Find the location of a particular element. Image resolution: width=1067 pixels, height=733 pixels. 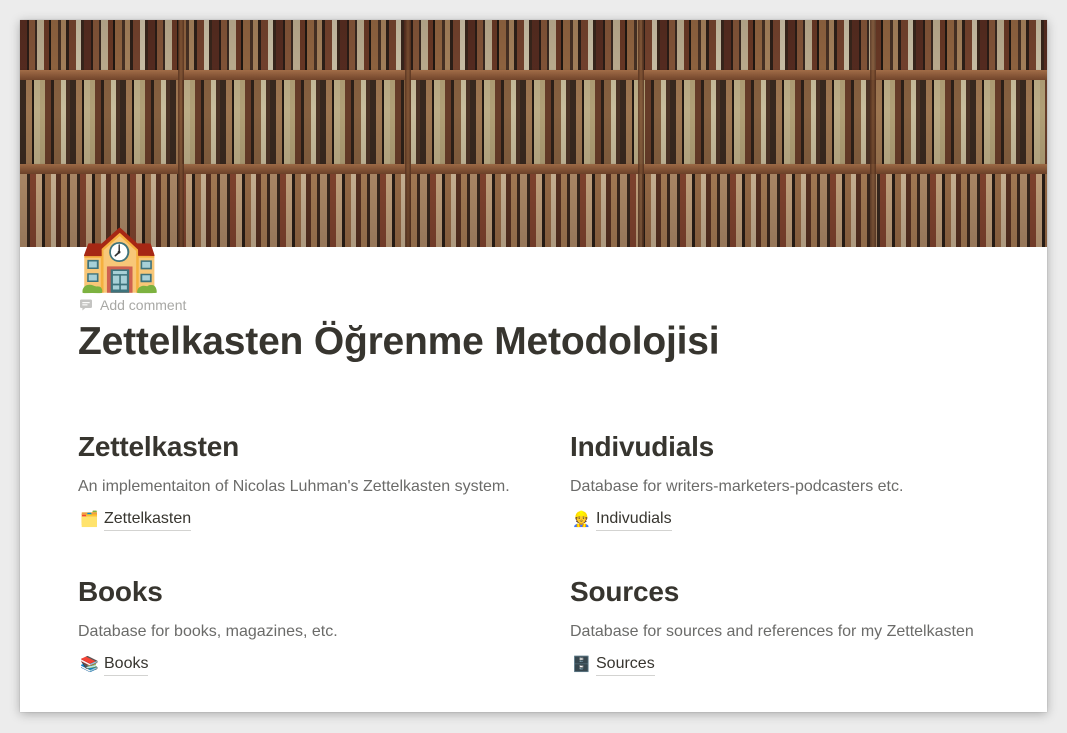

add-comment-button: Add comment is located at coordinates (132, 305).